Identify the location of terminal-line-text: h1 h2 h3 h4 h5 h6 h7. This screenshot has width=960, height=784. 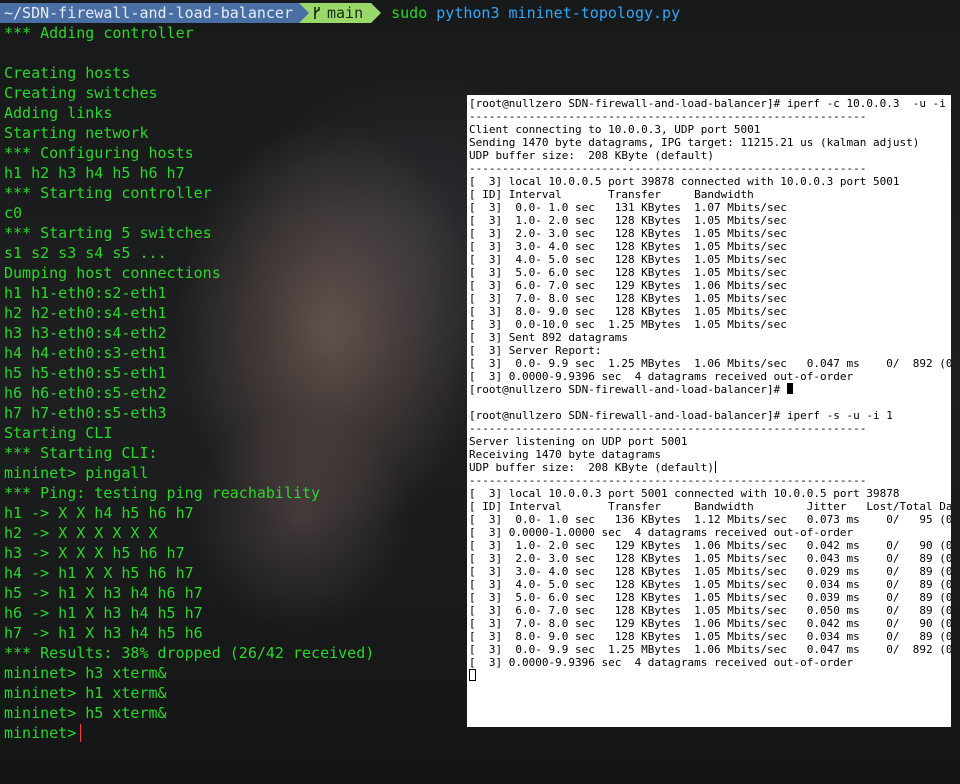
(94, 173).